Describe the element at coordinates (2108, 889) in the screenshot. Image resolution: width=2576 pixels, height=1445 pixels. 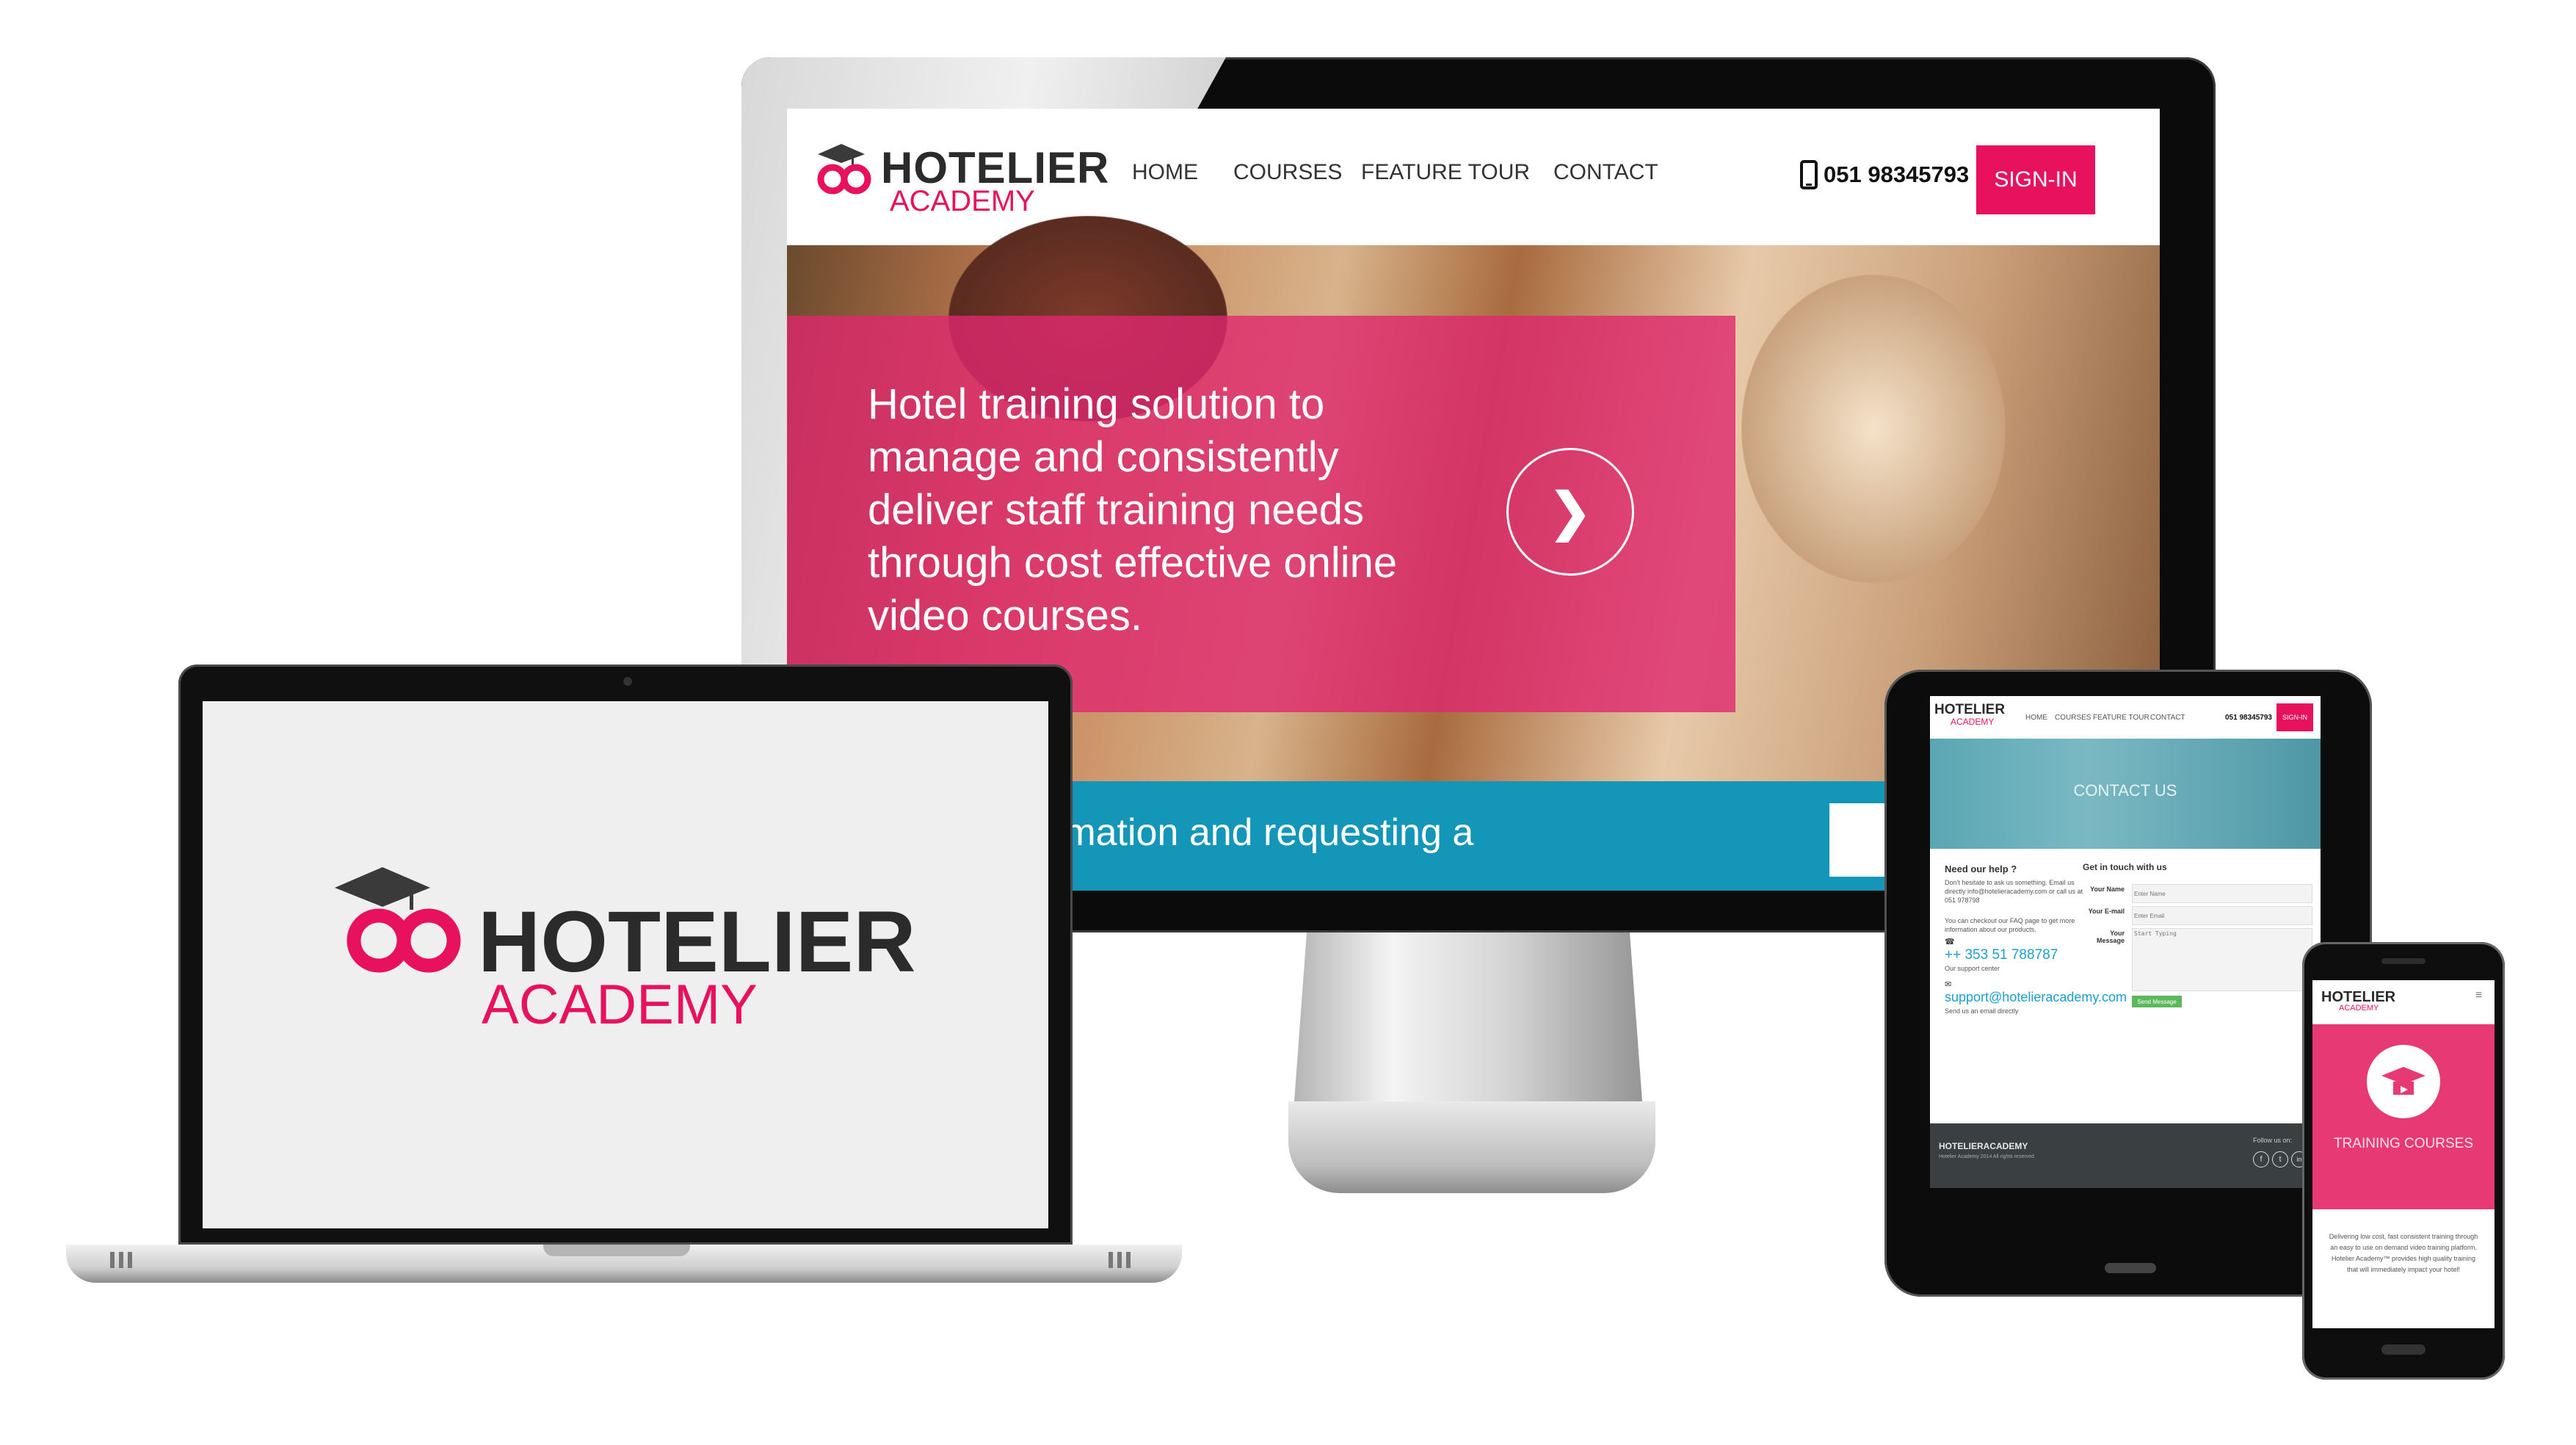
I see `tablet-label-name: Your Name` at that location.